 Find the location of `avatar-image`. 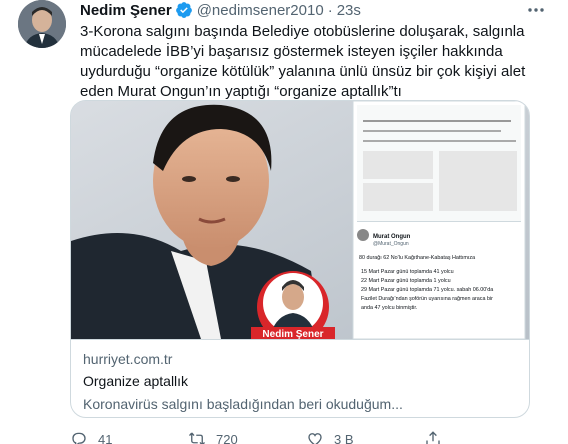

avatar-image is located at coordinates (42, 24).